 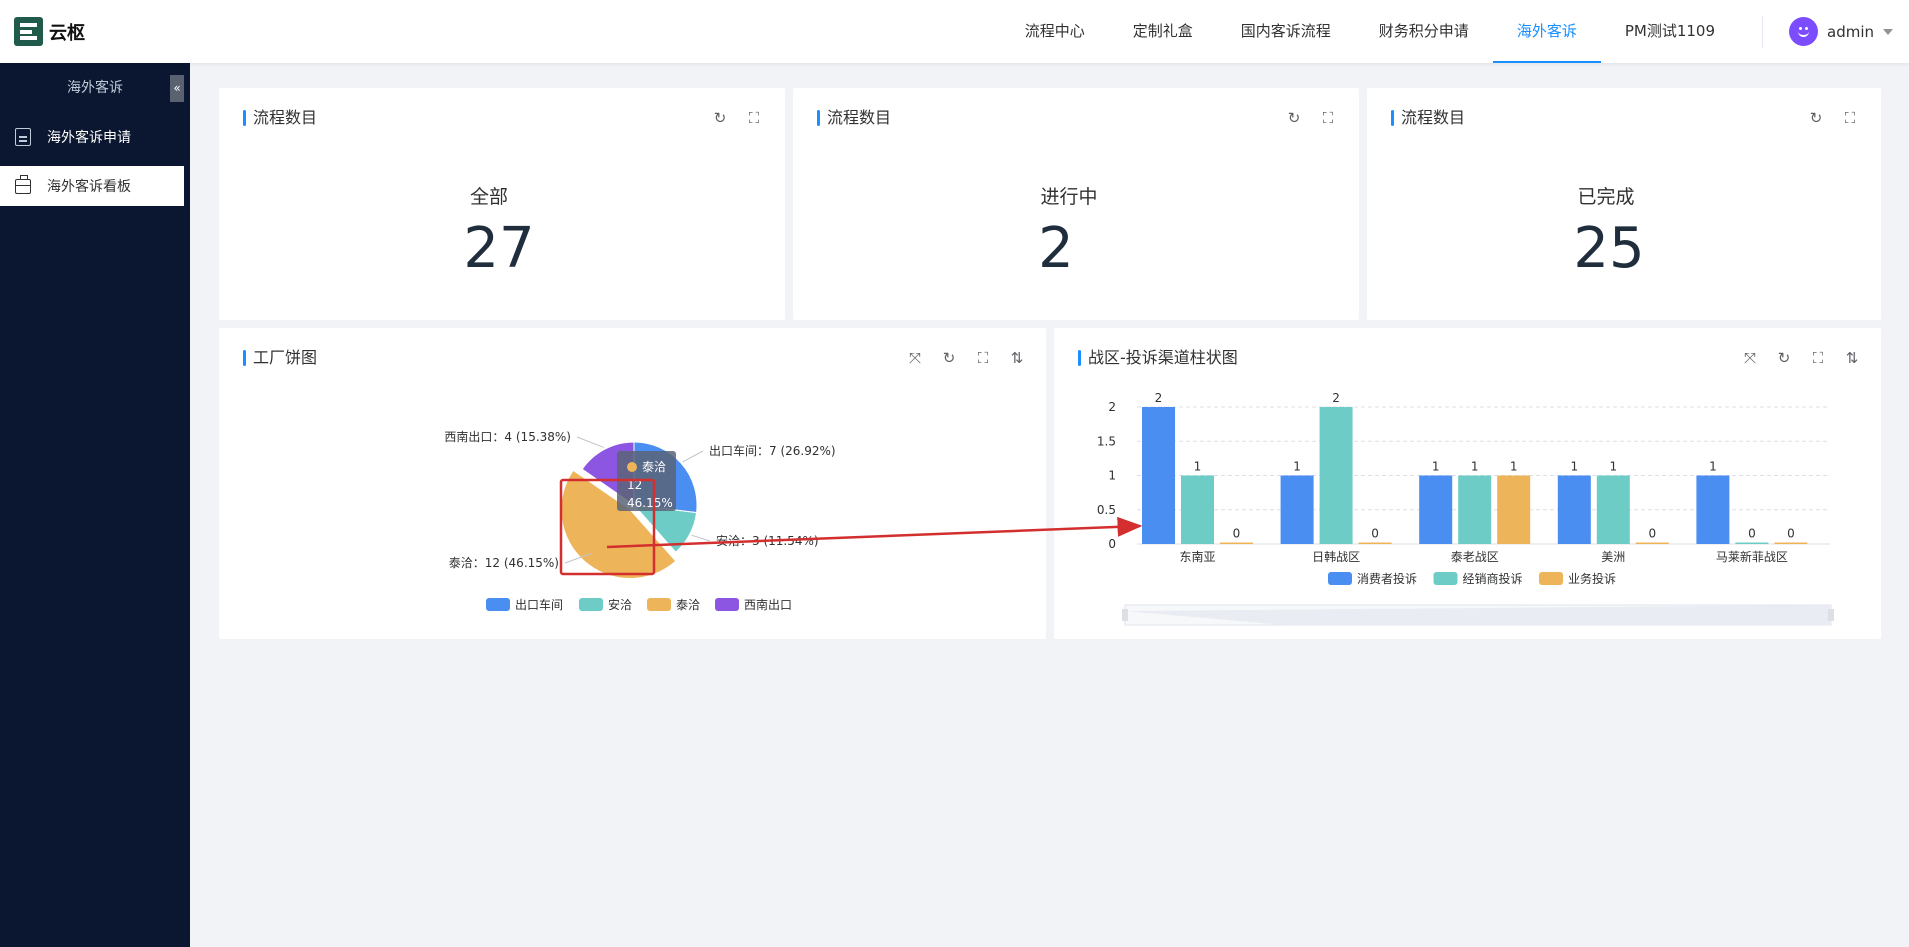 I want to click on x-tick-label: 马莱新菲战区, so click(x=1752, y=556).